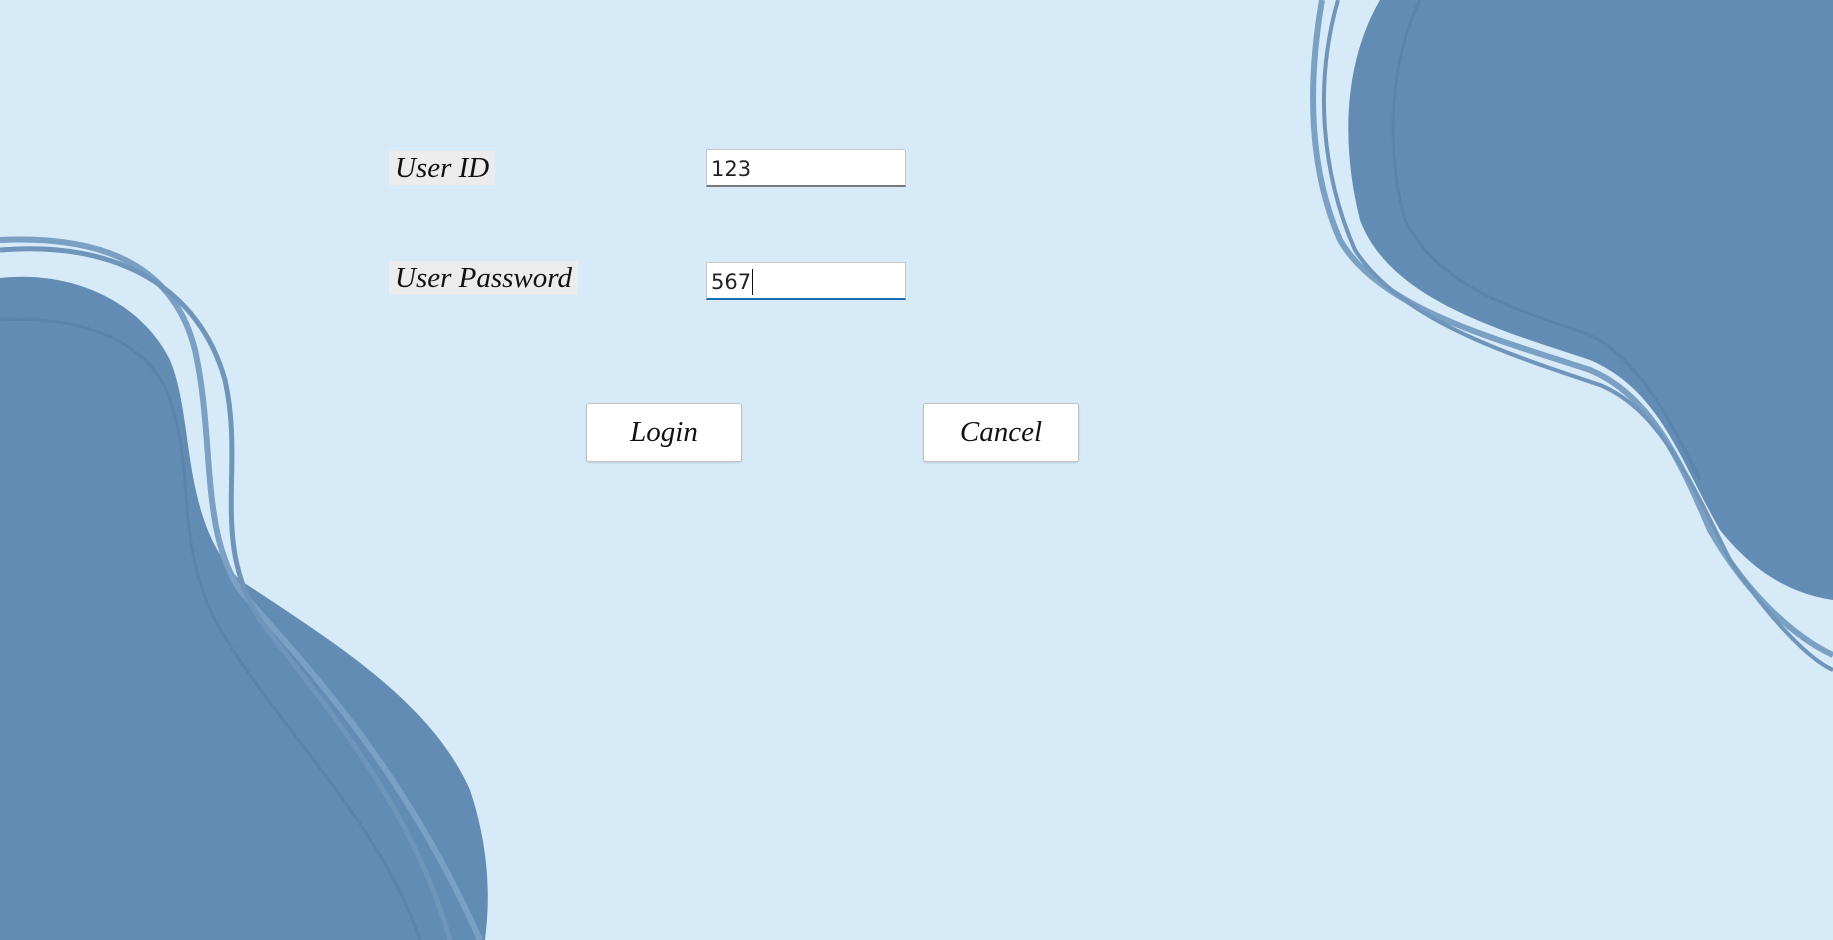  Describe the element at coordinates (806, 281) in the screenshot. I see `user-password-input: 567` at that location.